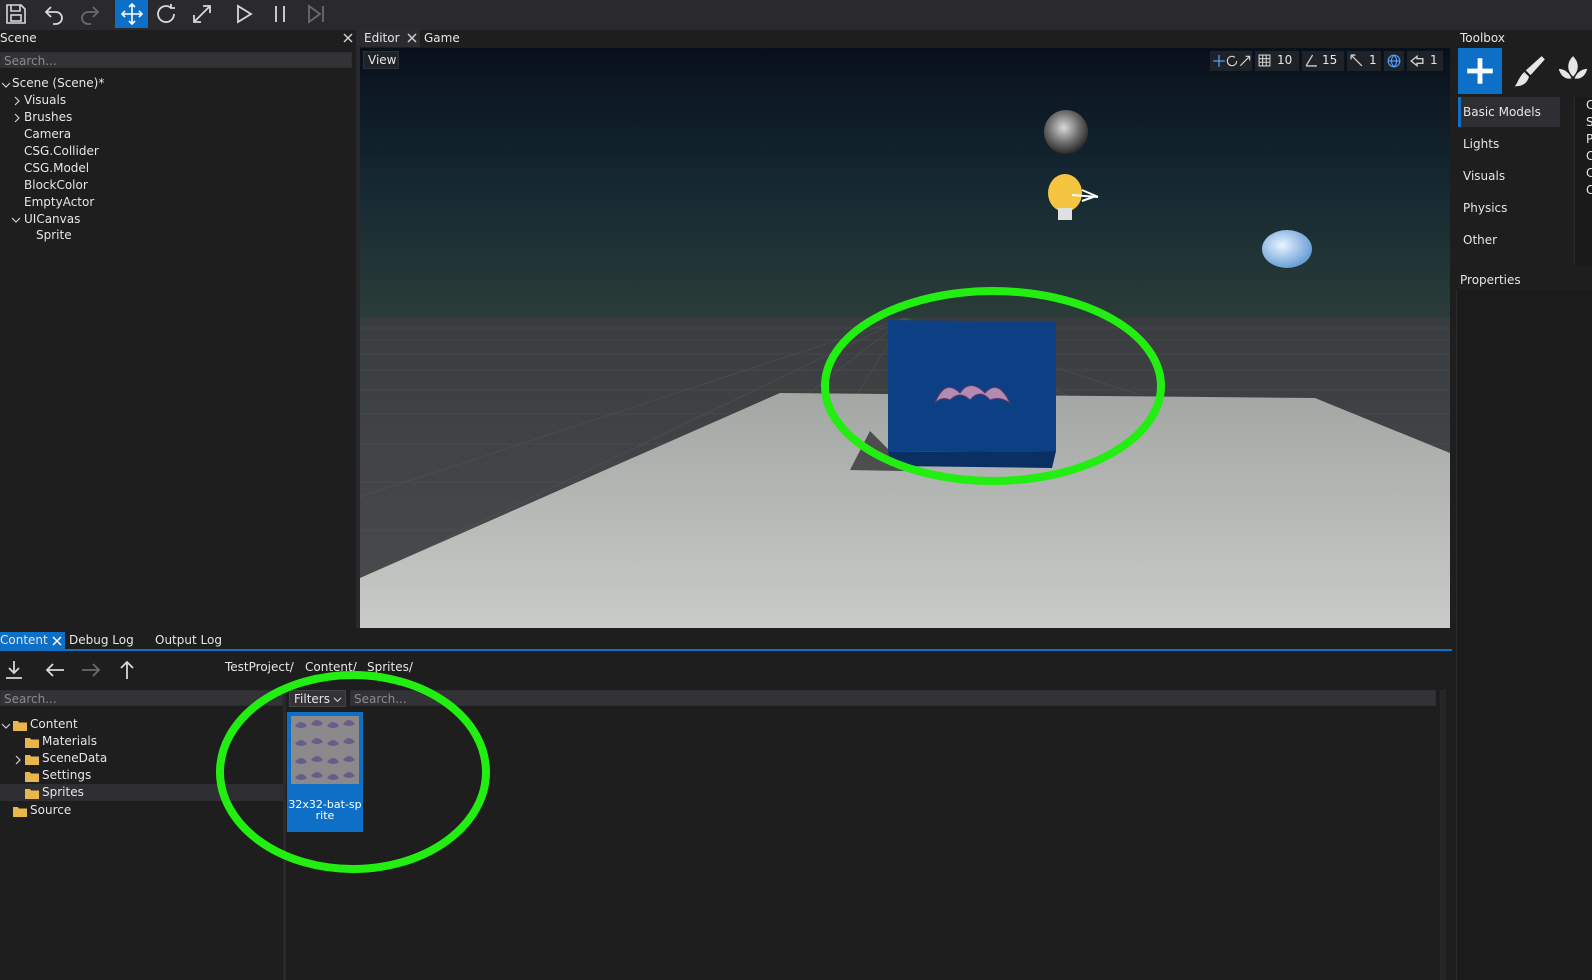 The height and width of the screenshot is (980, 1592). What do you see at coordinates (61, 151) in the screenshot?
I see `scene-item-csg-collider: CSG.Collider` at bounding box center [61, 151].